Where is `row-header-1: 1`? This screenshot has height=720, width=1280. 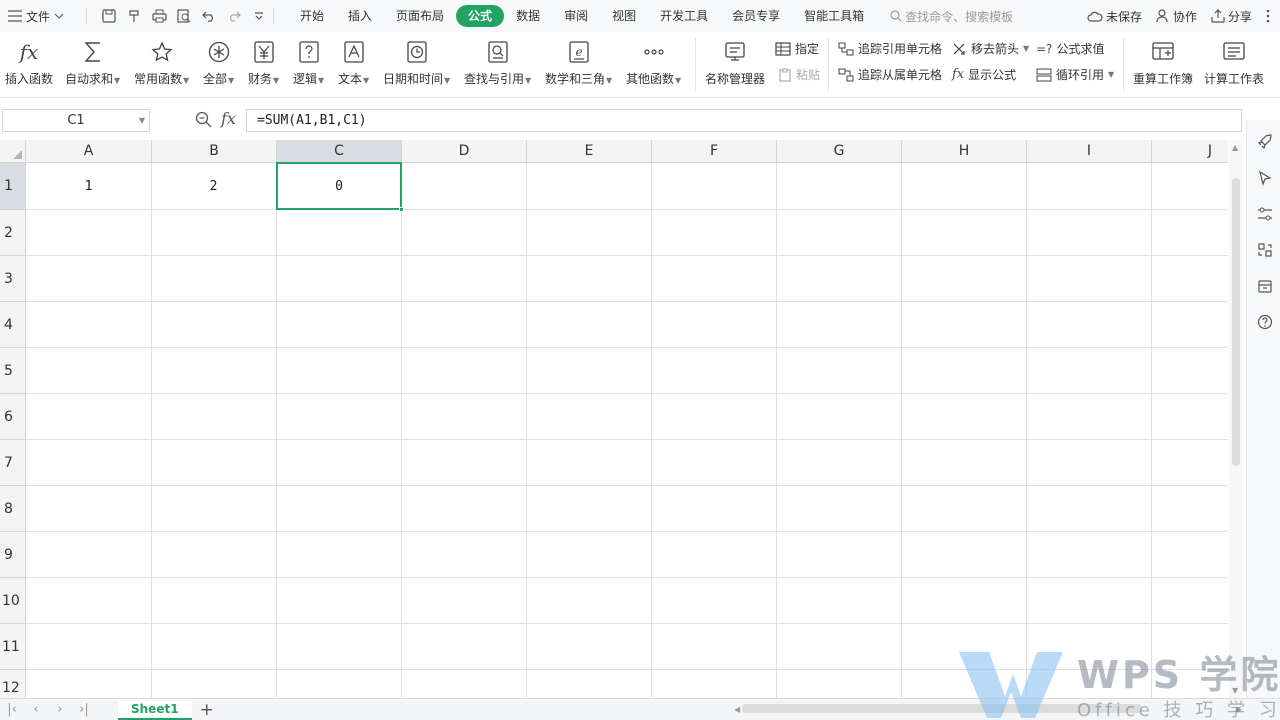 row-header-1: 1 is located at coordinates (13, 186).